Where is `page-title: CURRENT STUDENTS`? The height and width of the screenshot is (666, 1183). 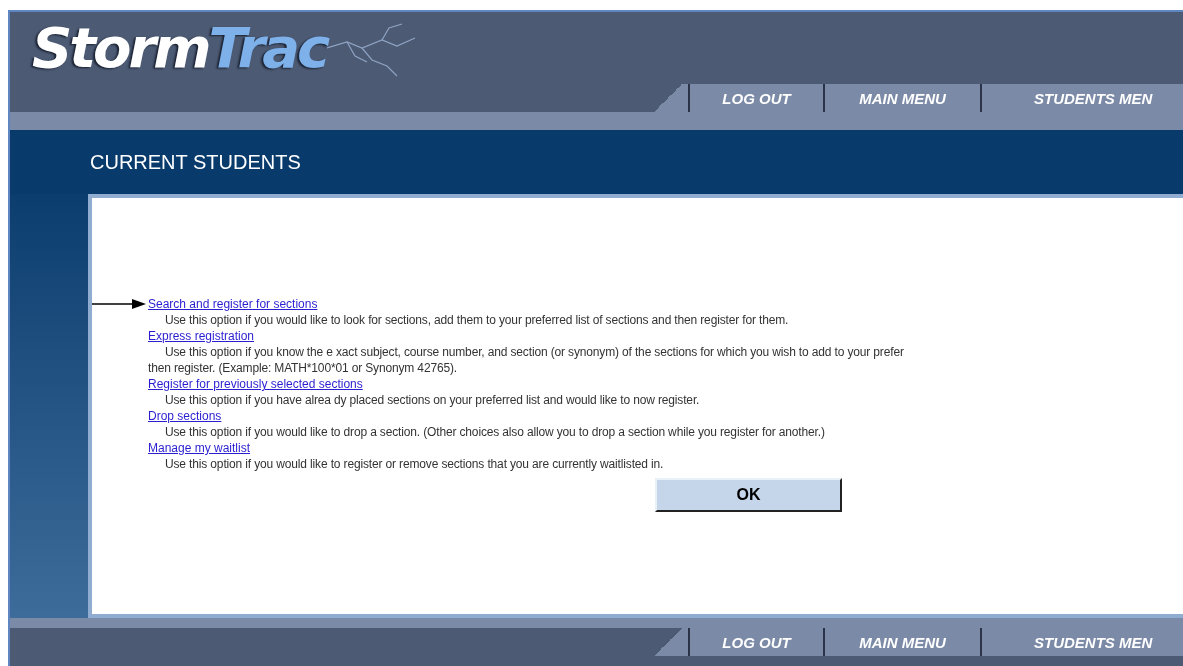
page-title: CURRENT STUDENTS is located at coordinates (195, 162).